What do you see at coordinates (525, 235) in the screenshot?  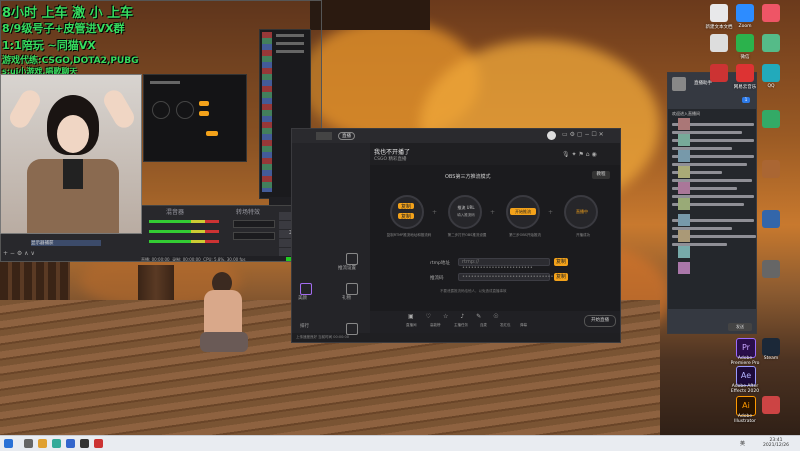 I see `step3-label: 第三步OBS开始推流` at bounding box center [525, 235].